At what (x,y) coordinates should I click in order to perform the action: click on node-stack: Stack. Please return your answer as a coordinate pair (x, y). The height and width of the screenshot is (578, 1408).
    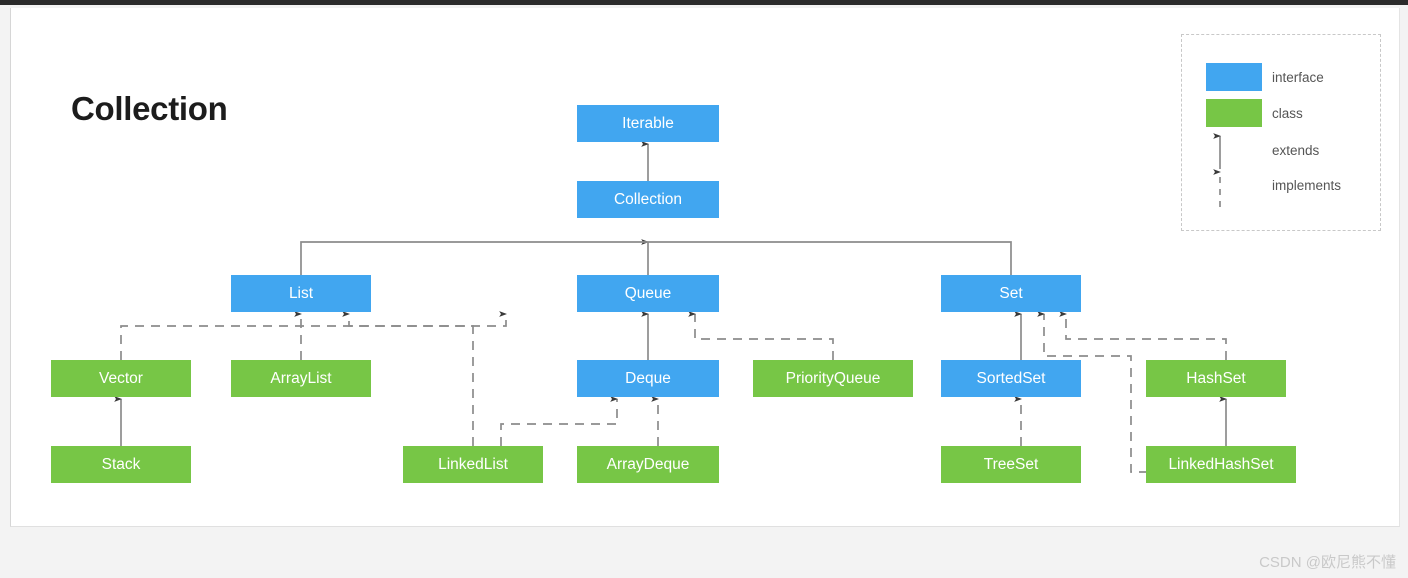
    Looking at the image, I should click on (121, 464).